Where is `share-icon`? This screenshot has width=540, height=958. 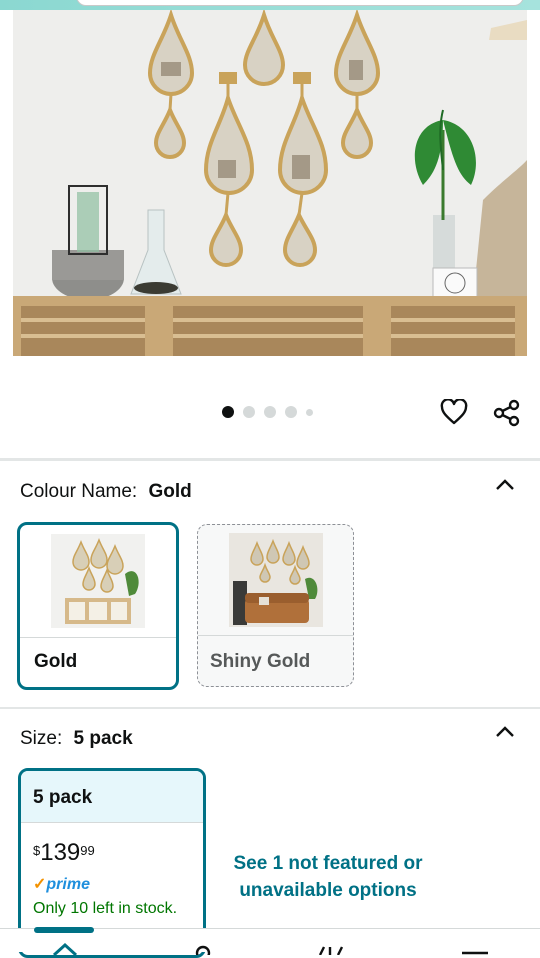
share-icon is located at coordinates (506, 413).